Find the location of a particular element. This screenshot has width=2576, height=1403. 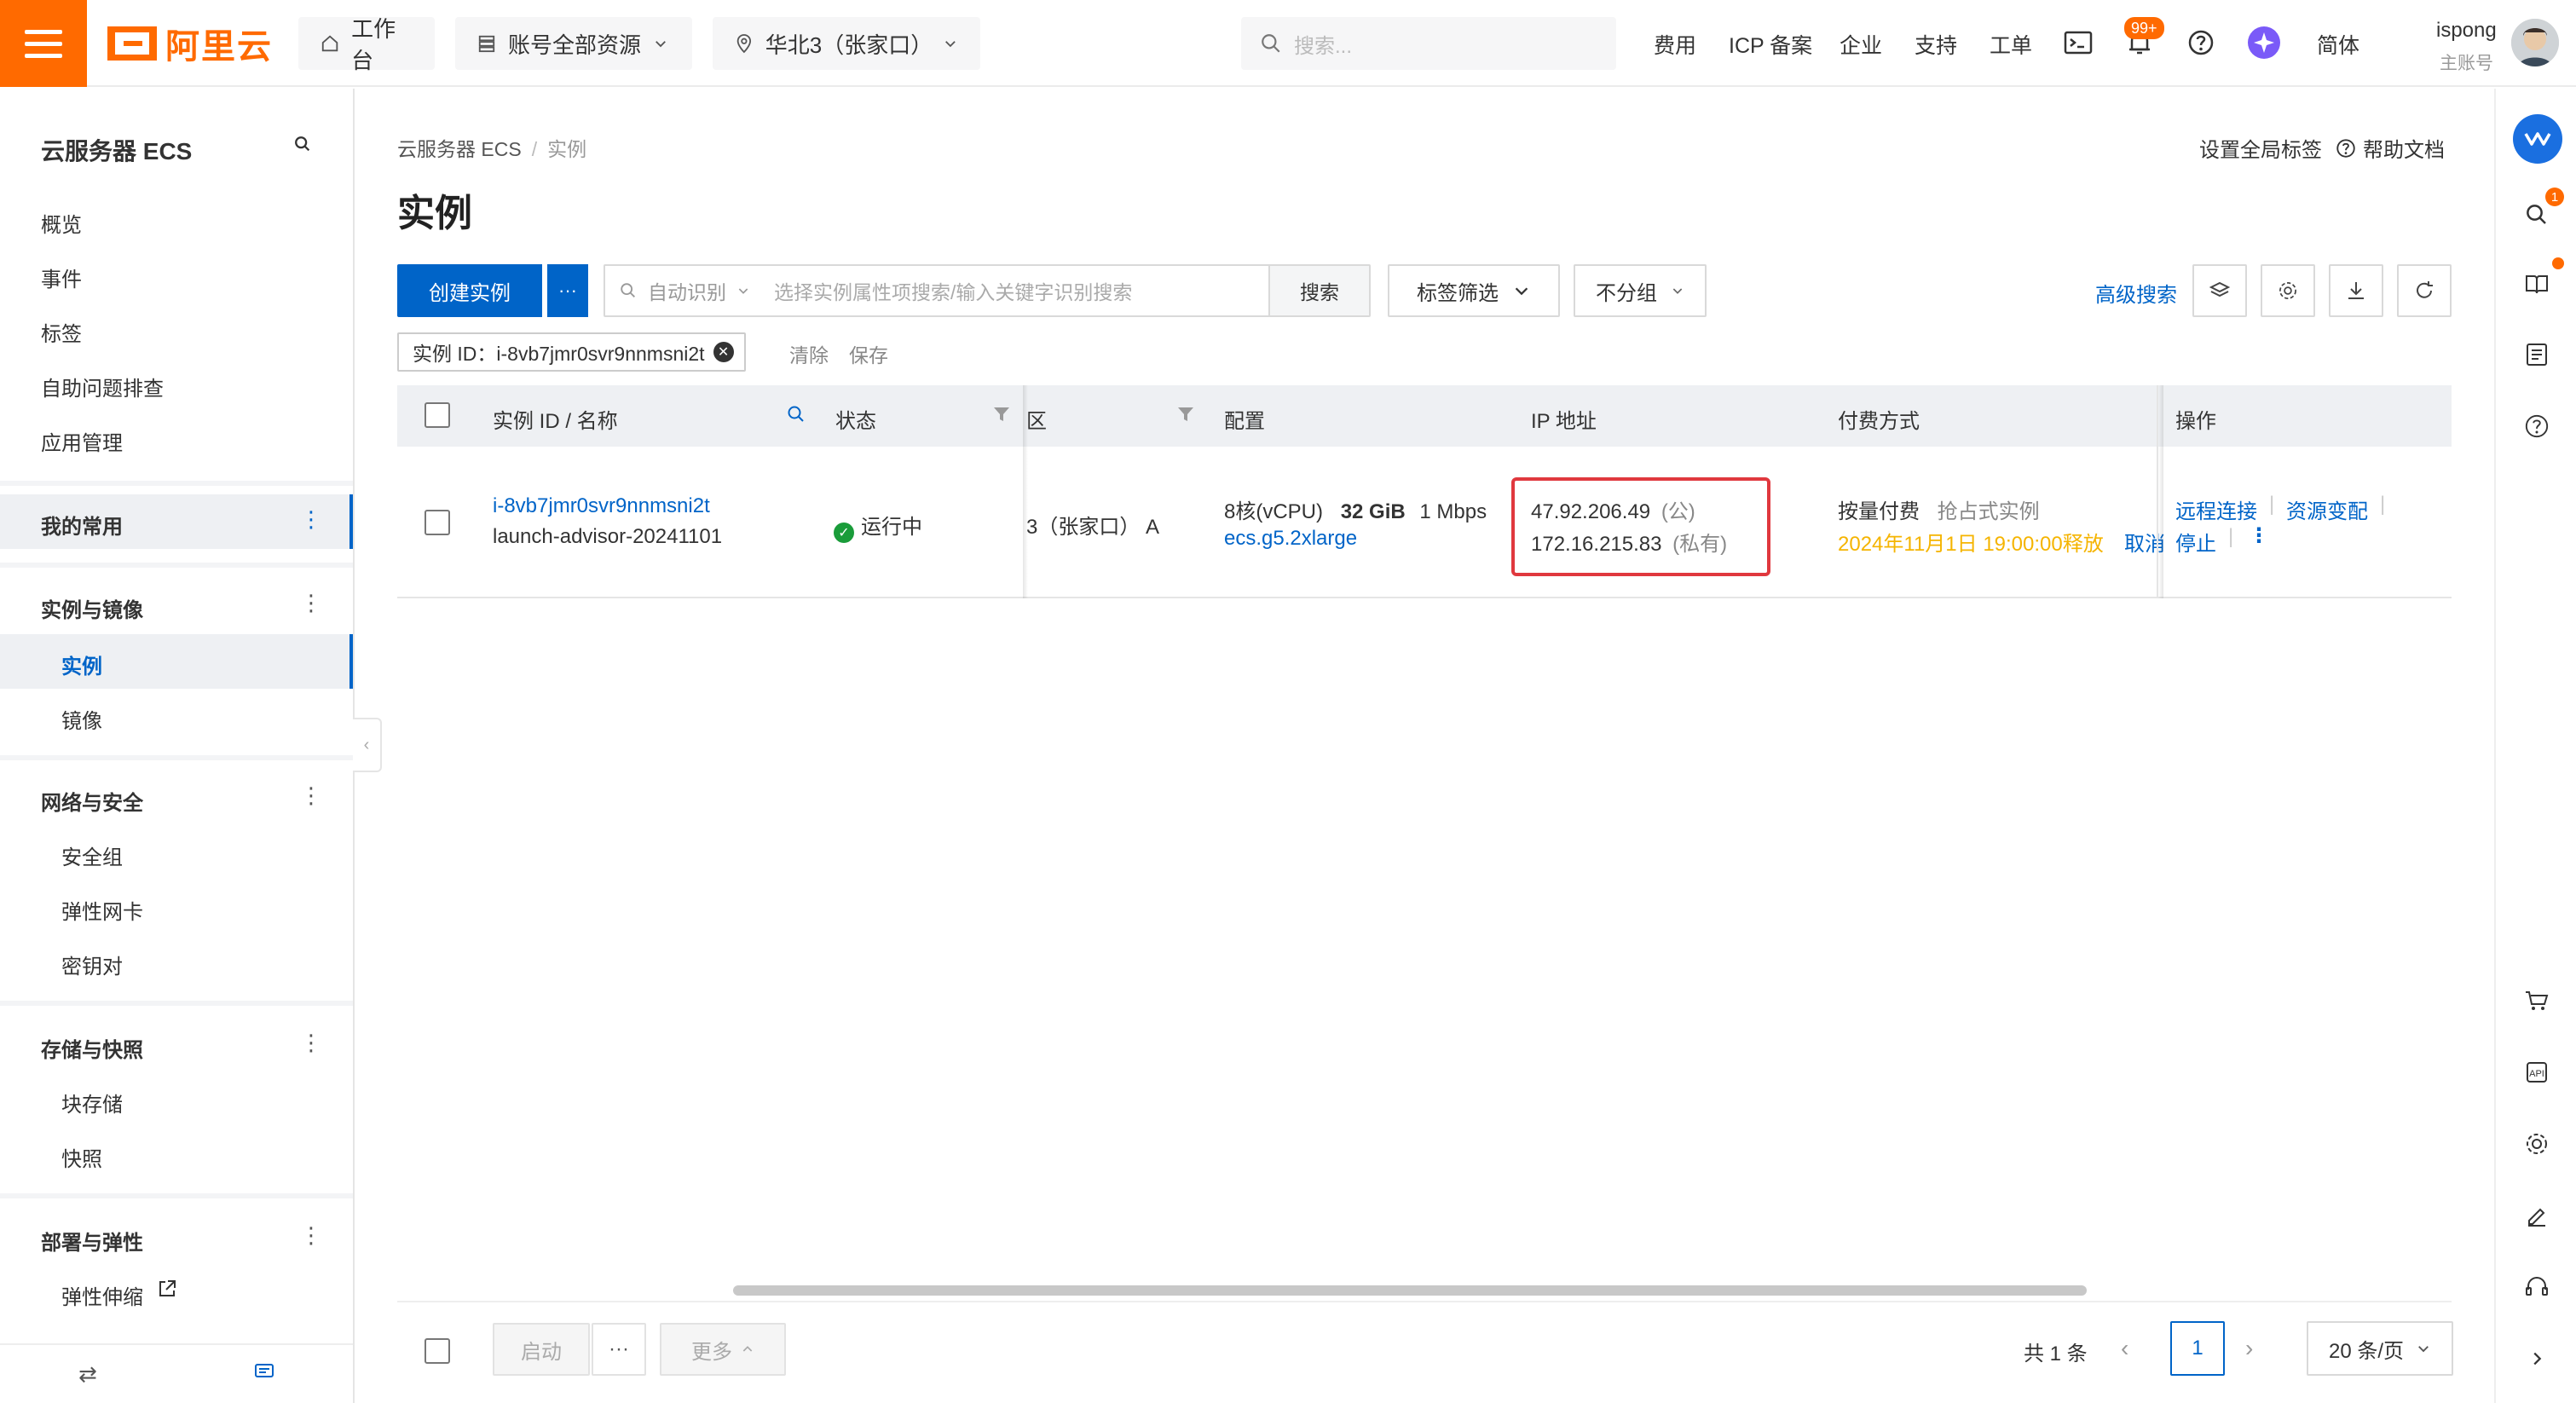

remote-connect-link: 远程连接 is located at coordinates (2216, 509).